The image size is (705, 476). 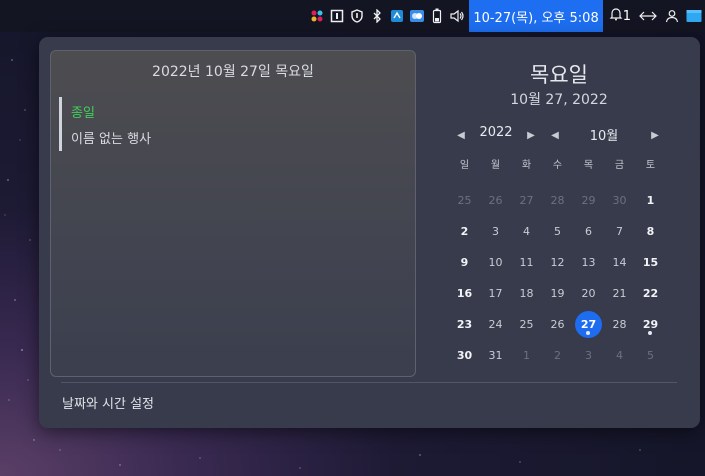 I want to click on clock-button: 10-27(목), 오후 5:08, so click(x=536, y=16).